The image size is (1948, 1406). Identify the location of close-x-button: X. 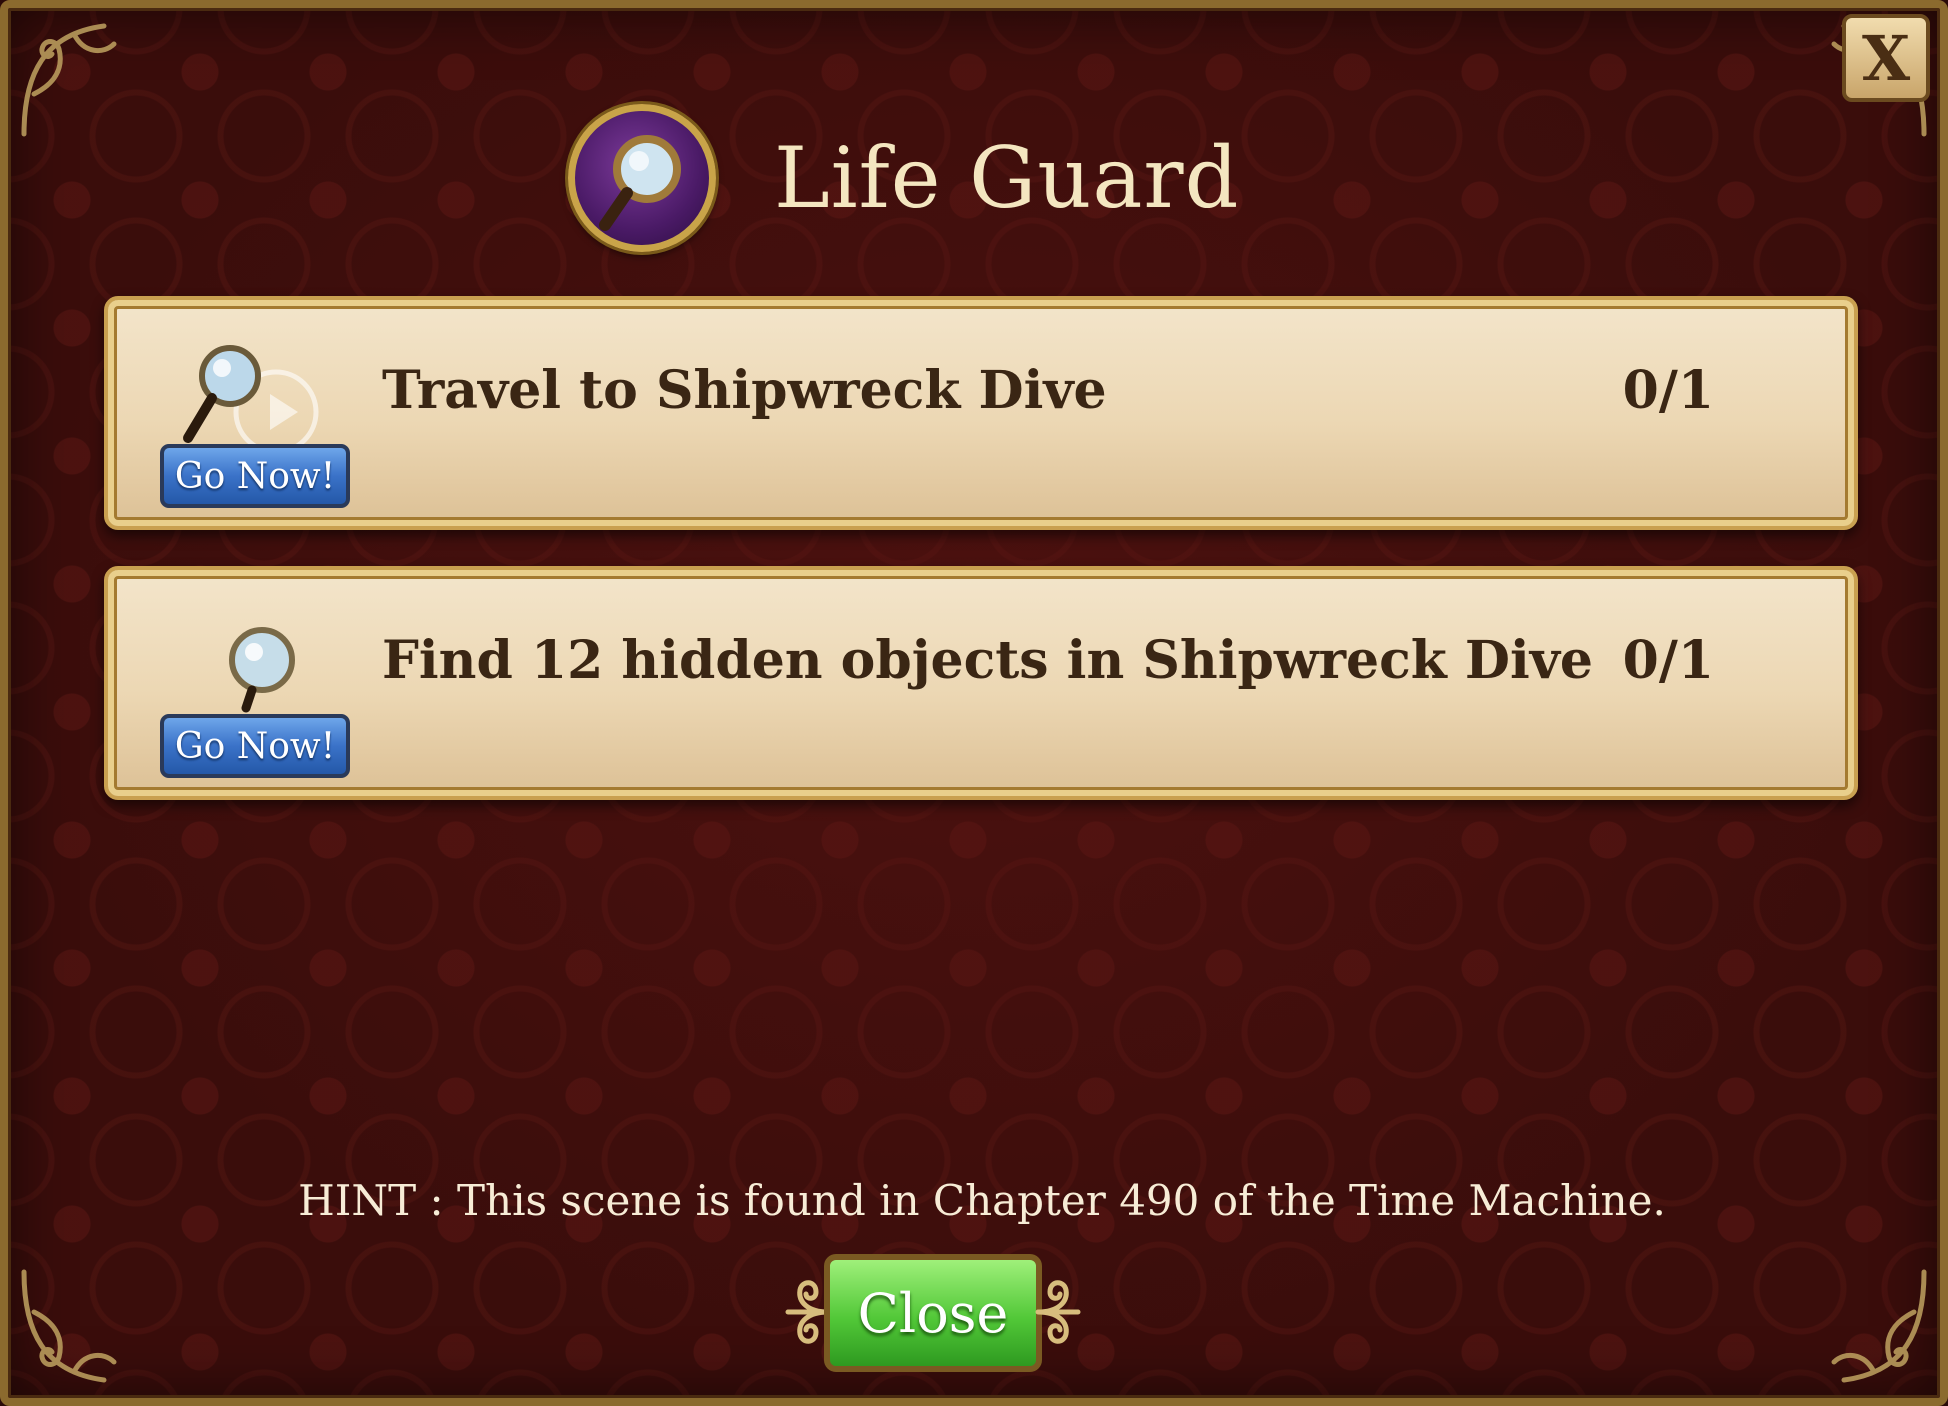
(1886, 58).